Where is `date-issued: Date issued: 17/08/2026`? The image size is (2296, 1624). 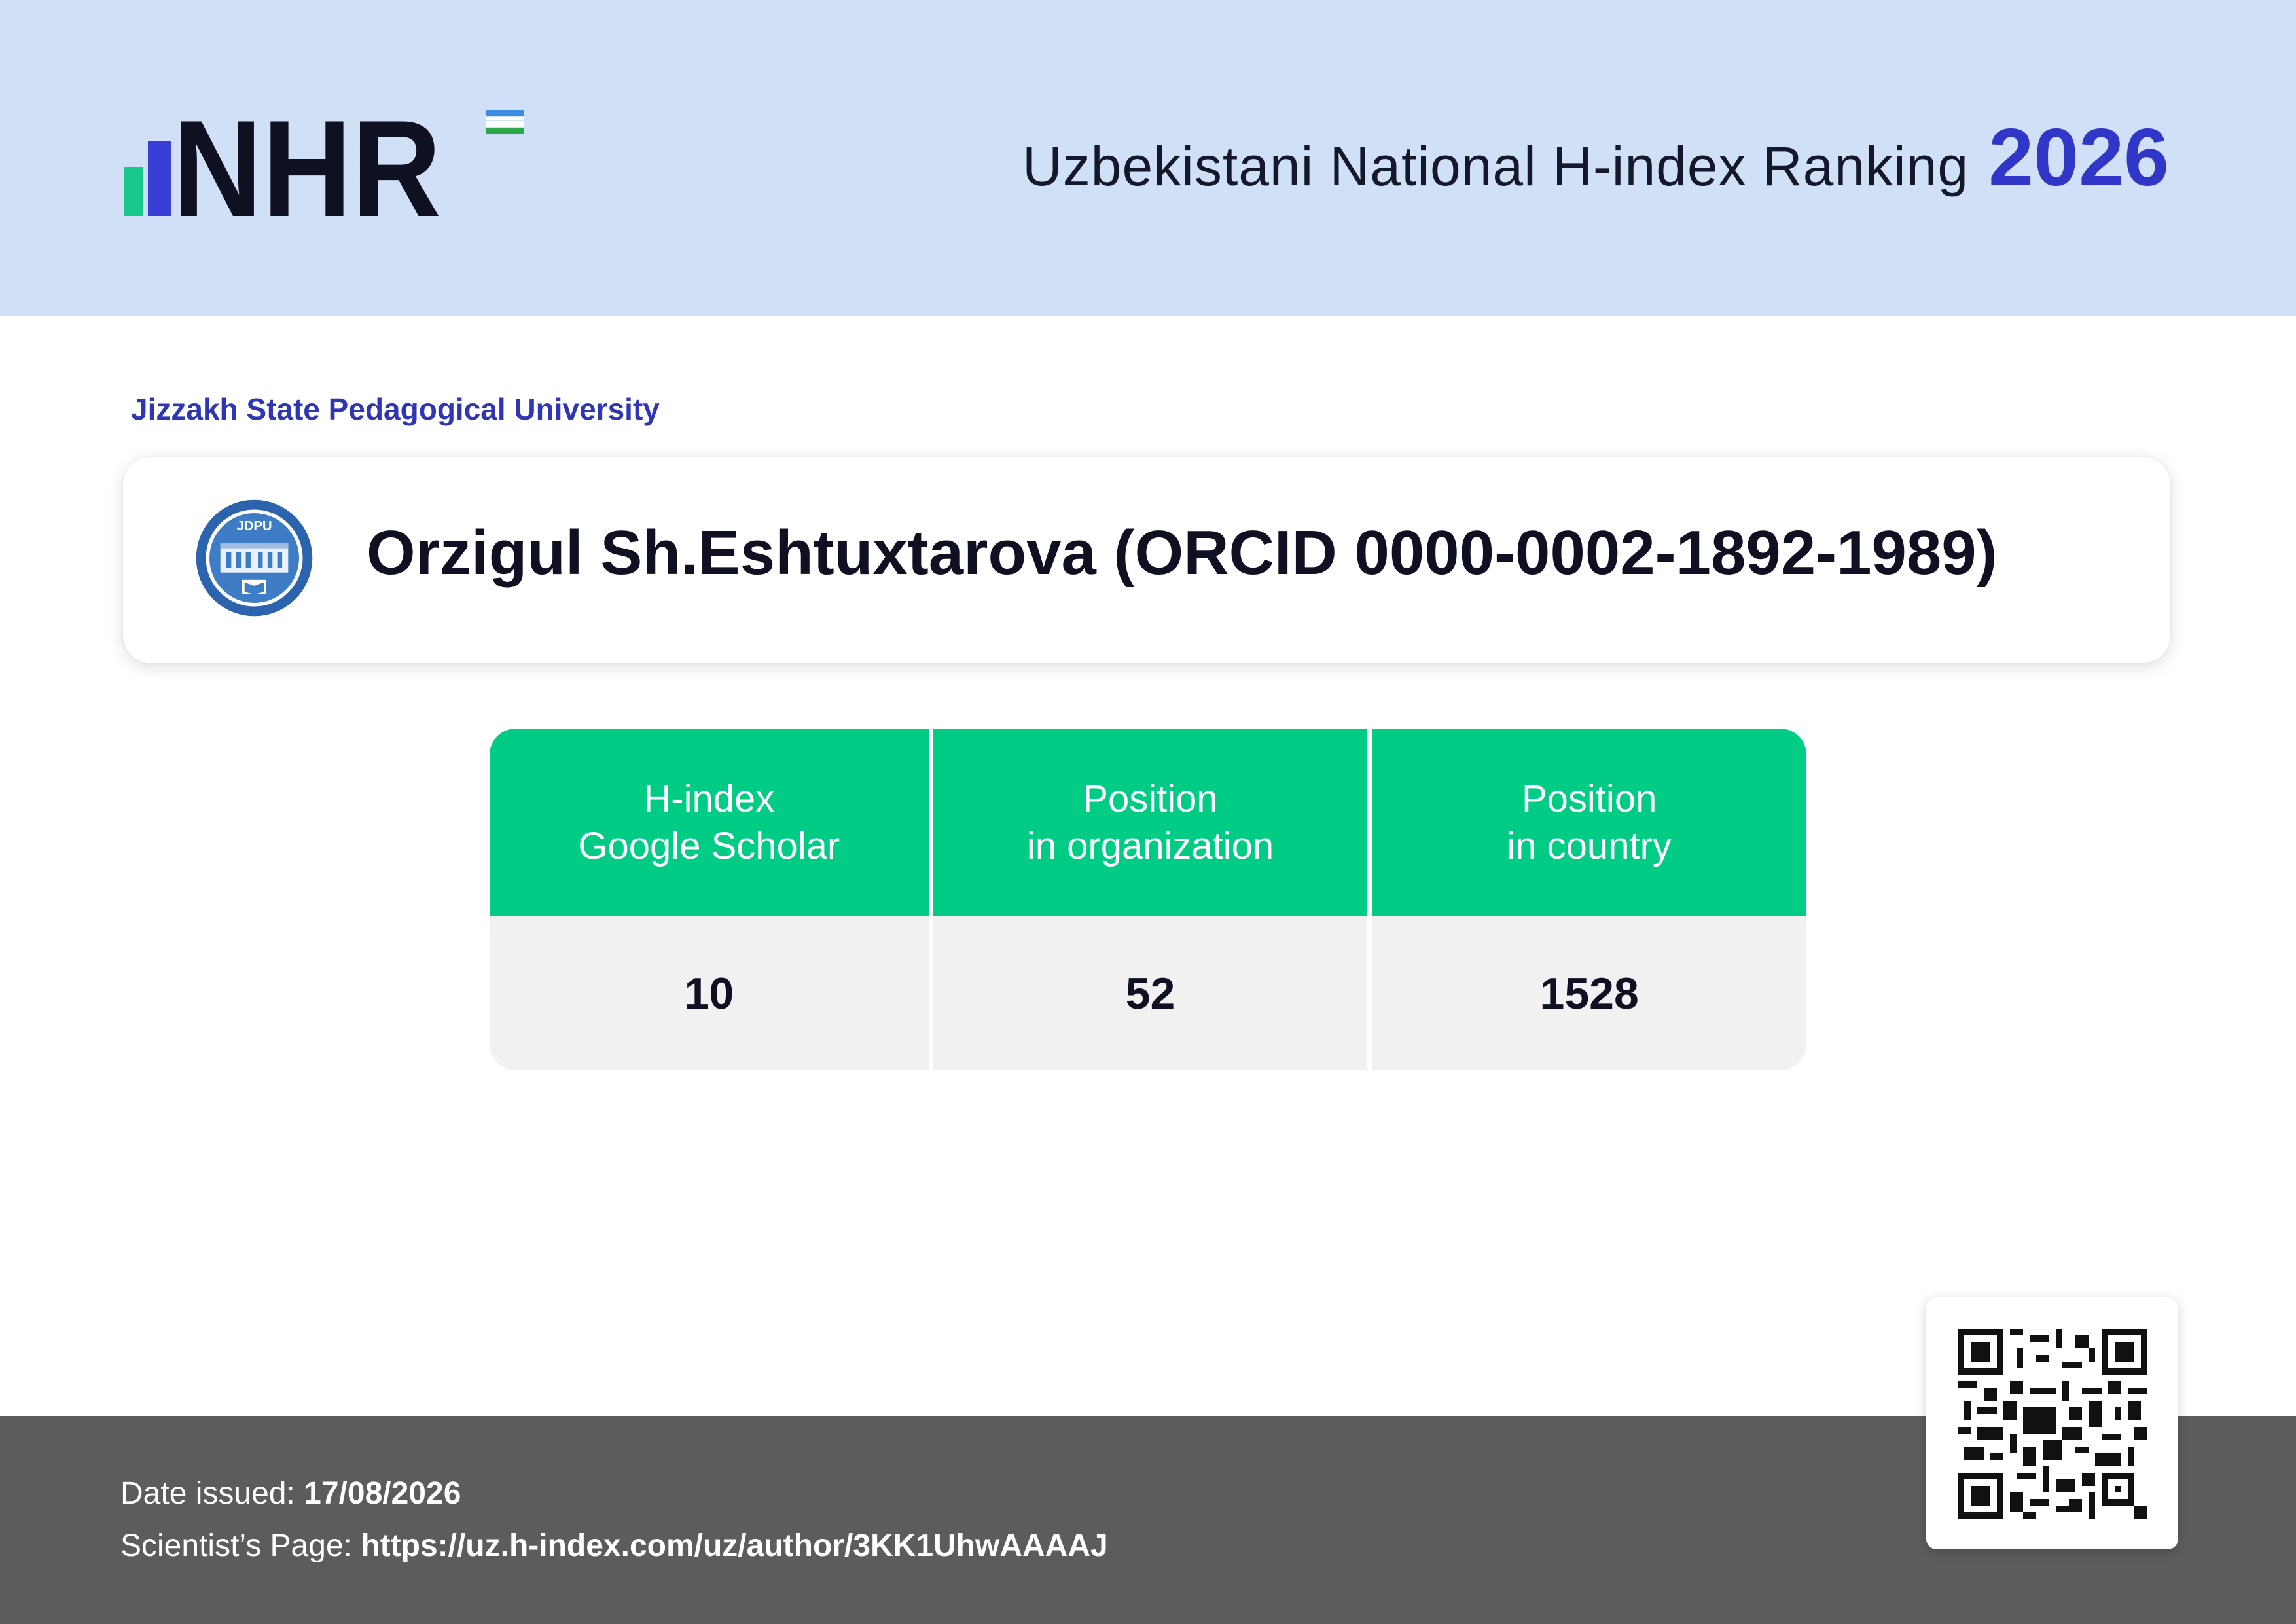 date-issued: Date issued: 17/08/2026 is located at coordinates (290, 1493).